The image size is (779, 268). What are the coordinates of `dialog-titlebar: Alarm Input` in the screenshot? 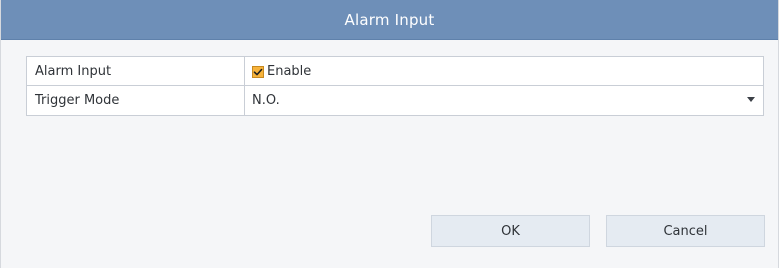 It's located at (389, 20).